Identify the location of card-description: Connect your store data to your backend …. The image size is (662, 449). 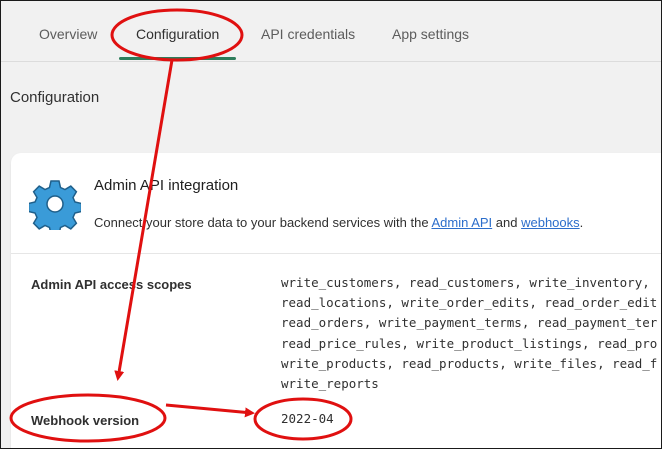
(338, 222).